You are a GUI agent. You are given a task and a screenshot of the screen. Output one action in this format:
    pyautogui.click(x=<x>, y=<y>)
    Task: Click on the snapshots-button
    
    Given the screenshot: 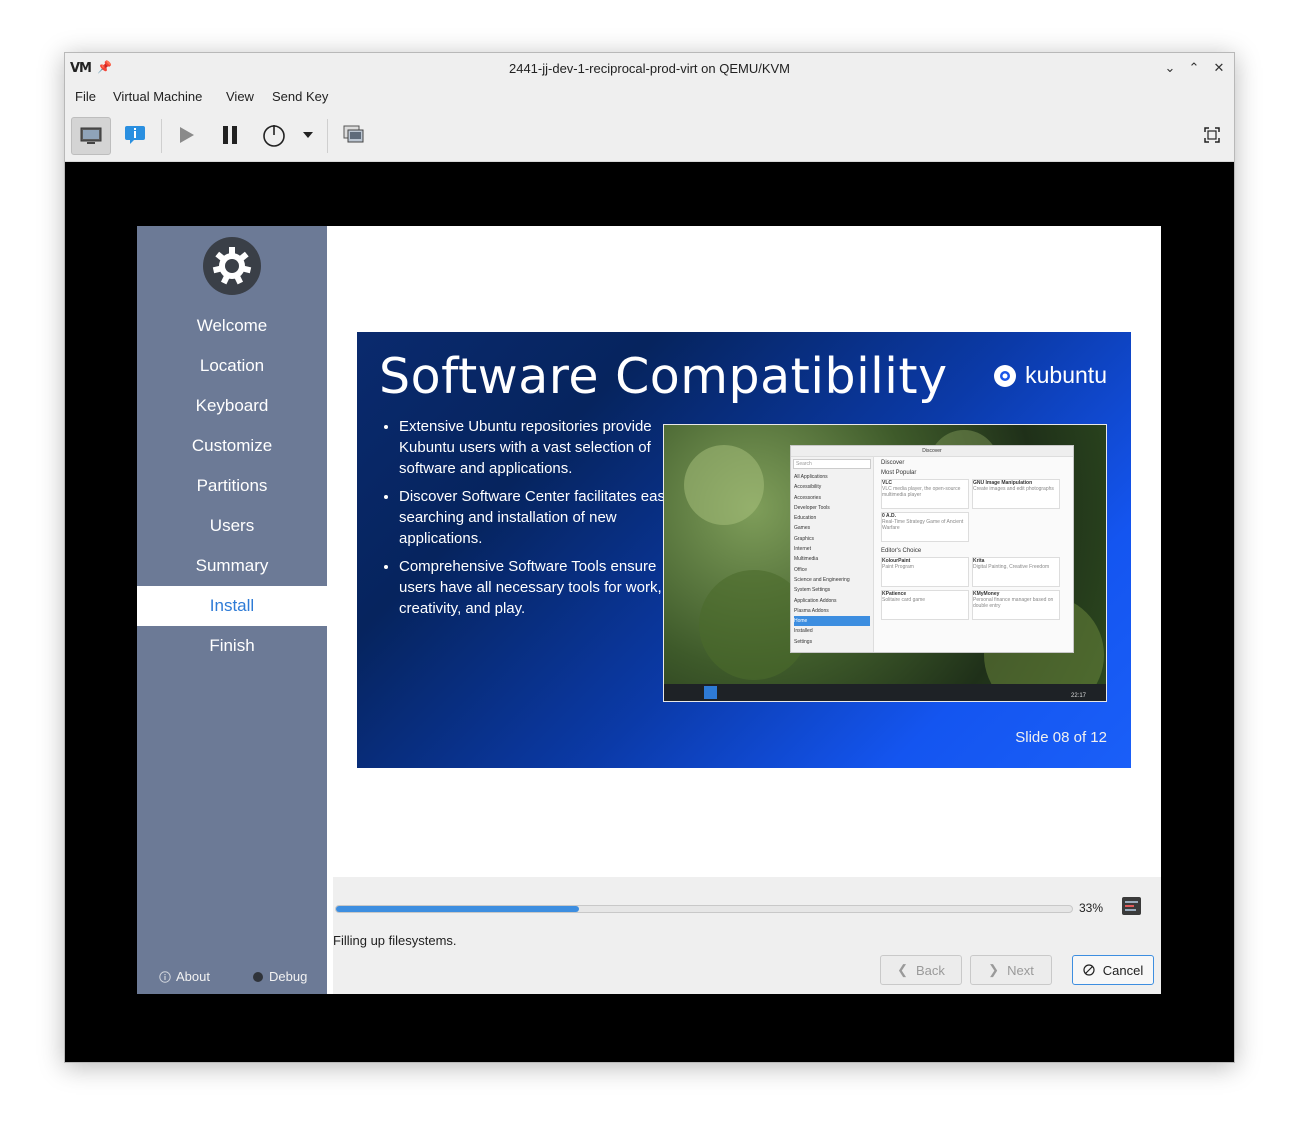 What is the action you would take?
    pyautogui.click(x=354, y=135)
    